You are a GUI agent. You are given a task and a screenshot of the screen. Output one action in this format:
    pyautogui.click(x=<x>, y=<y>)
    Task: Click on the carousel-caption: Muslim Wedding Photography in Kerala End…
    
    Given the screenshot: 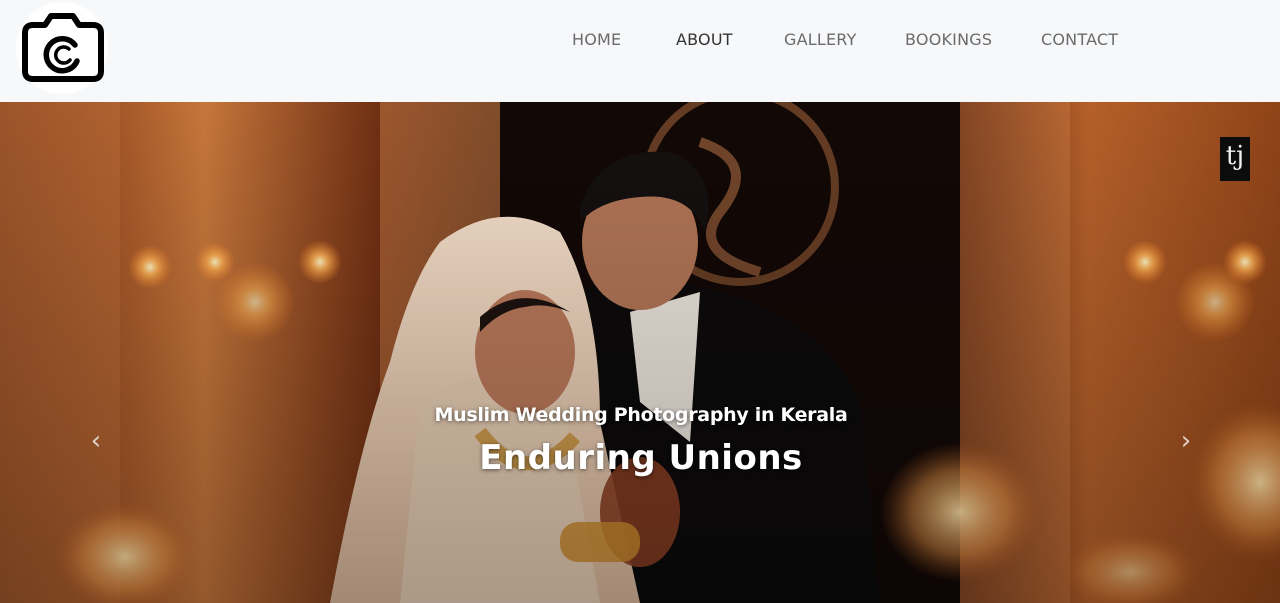 What is the action you would take?
    pyautogui.click(x=640, y=441)
    